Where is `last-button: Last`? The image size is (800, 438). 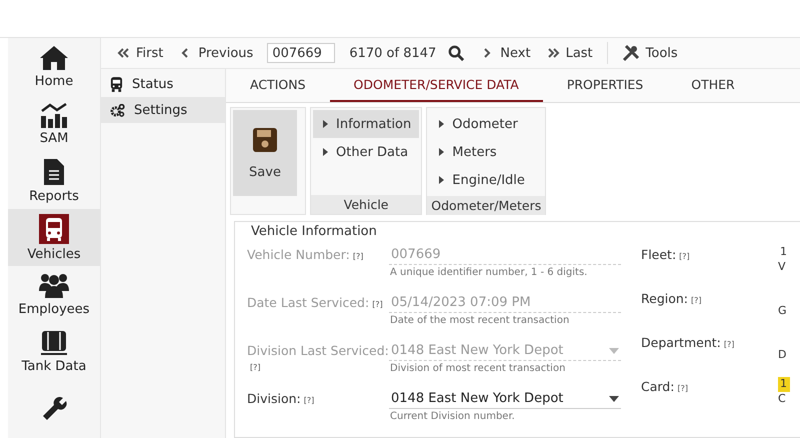
last-button: Last is located at coordinates (569, 53).